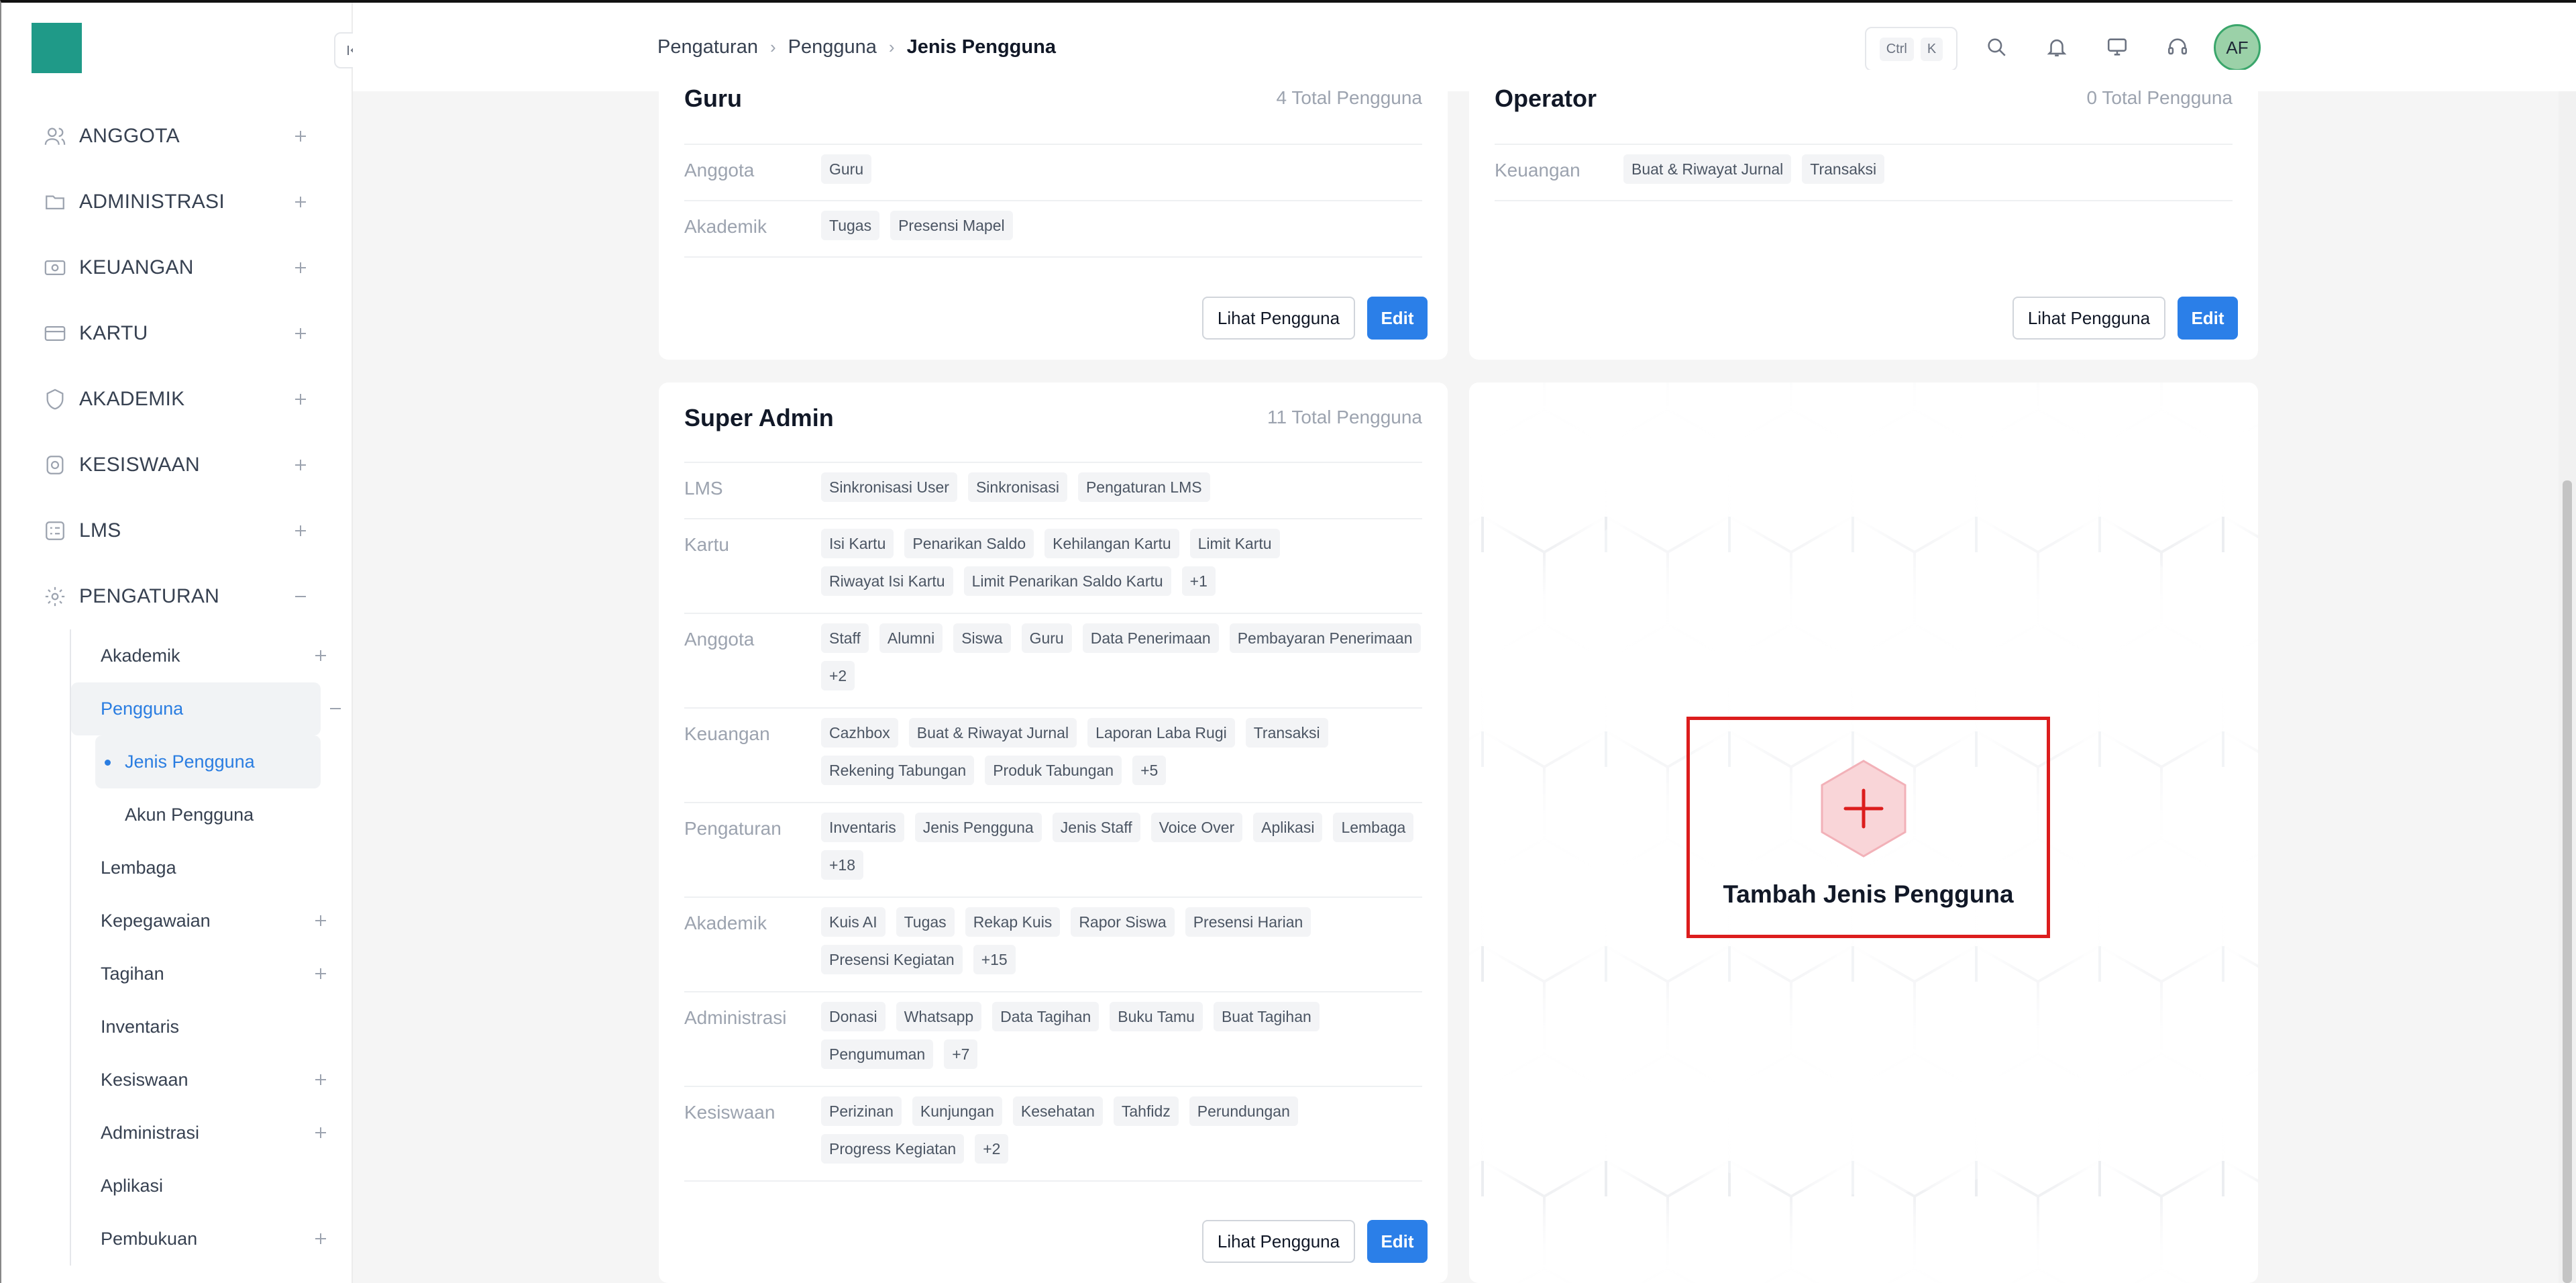 This screenshot has width=2576, height=1283. Describe the element at coordinates (212, 655) in the screenshot. I see `sidebar-item-akademik-sub: Akademik` at that location.